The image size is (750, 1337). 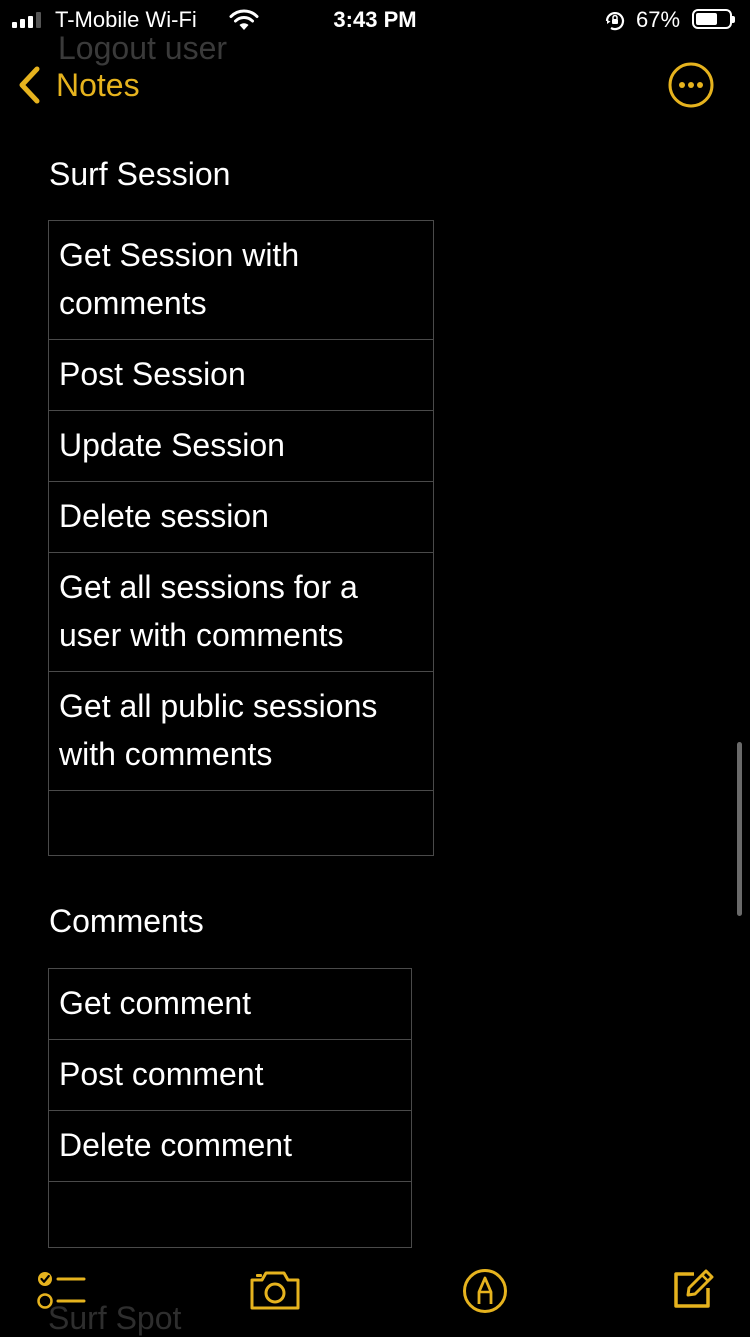 I want to click on table-cell: Post comment, so click(x=230, y=1075).